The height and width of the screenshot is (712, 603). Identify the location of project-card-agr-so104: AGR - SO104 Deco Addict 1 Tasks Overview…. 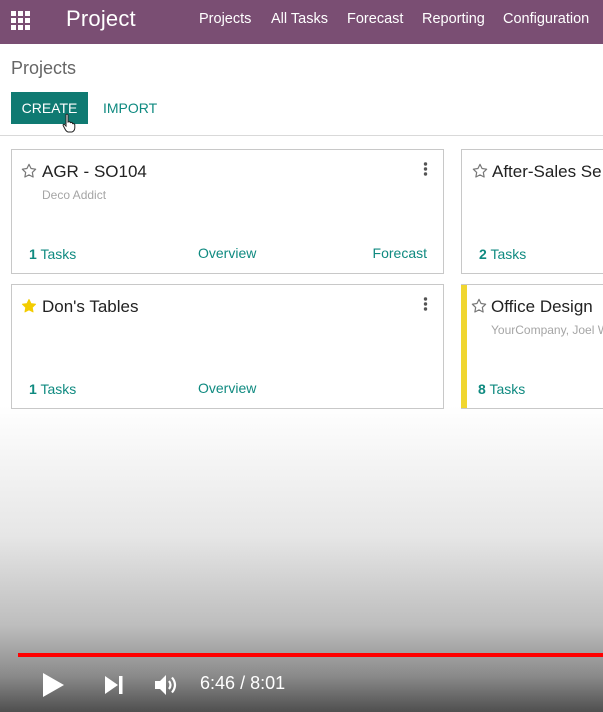
(227, 211).